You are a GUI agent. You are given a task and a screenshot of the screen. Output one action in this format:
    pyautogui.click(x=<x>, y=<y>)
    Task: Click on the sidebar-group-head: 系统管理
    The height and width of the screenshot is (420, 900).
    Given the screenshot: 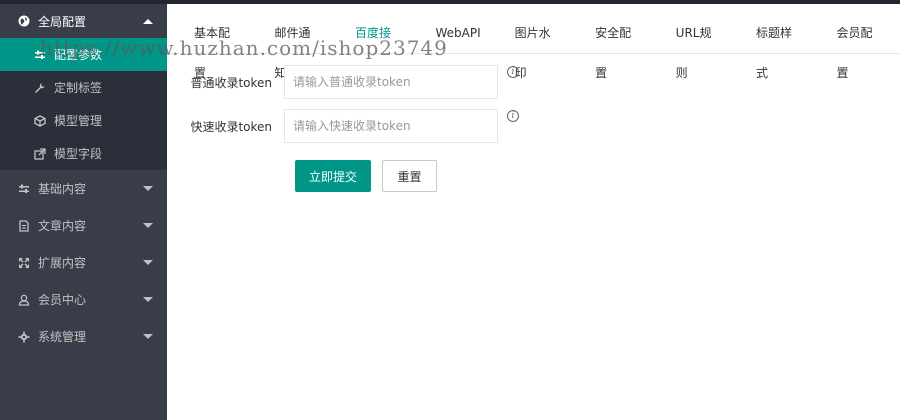 What is the action you would take?
    pyautogui.click(x=83, y=336)
    